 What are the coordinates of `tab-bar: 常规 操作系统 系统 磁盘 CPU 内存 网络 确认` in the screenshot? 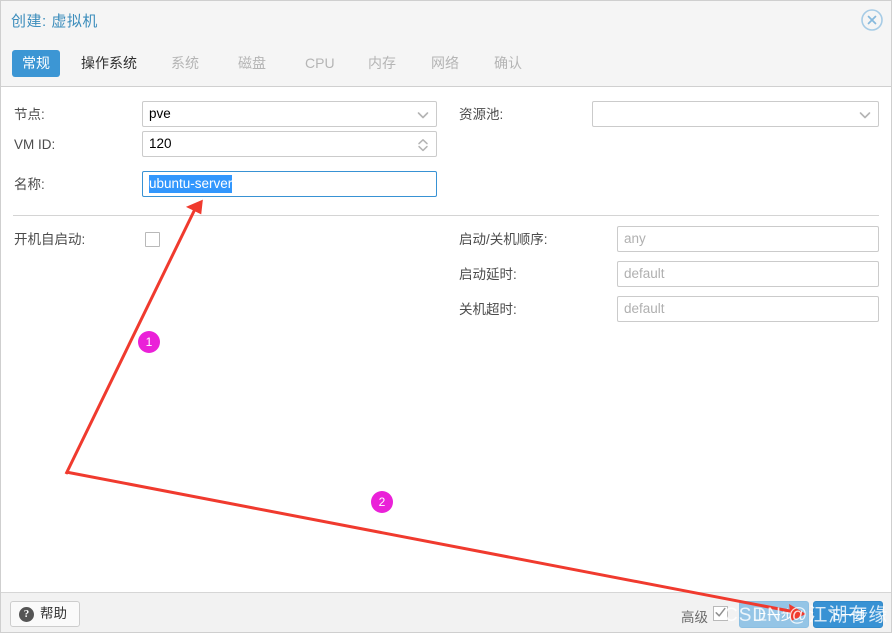 It's located at (446, 64).